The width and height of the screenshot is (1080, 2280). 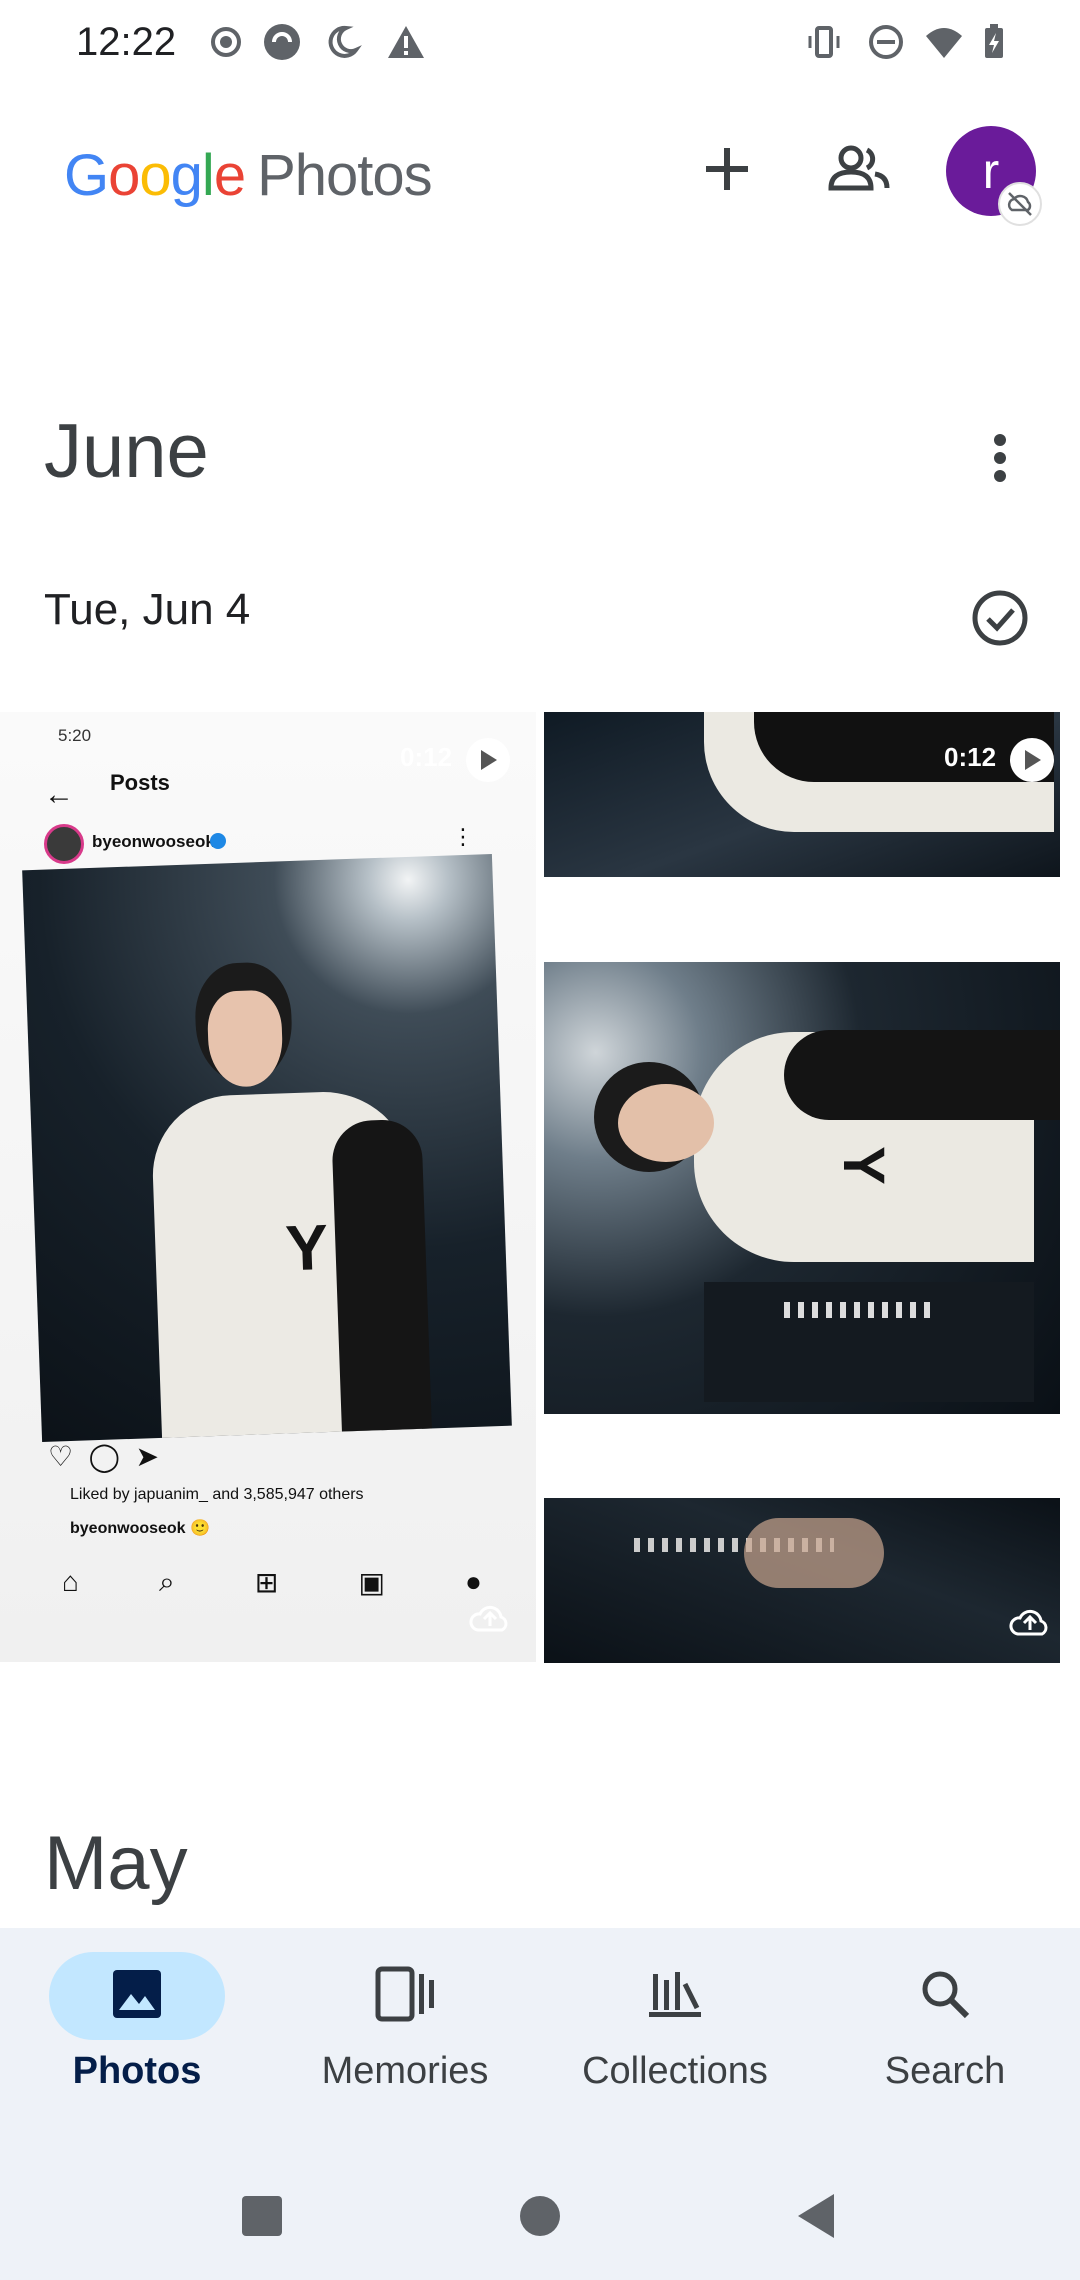 I want to click on back-button, so click(x=816, y=2218).